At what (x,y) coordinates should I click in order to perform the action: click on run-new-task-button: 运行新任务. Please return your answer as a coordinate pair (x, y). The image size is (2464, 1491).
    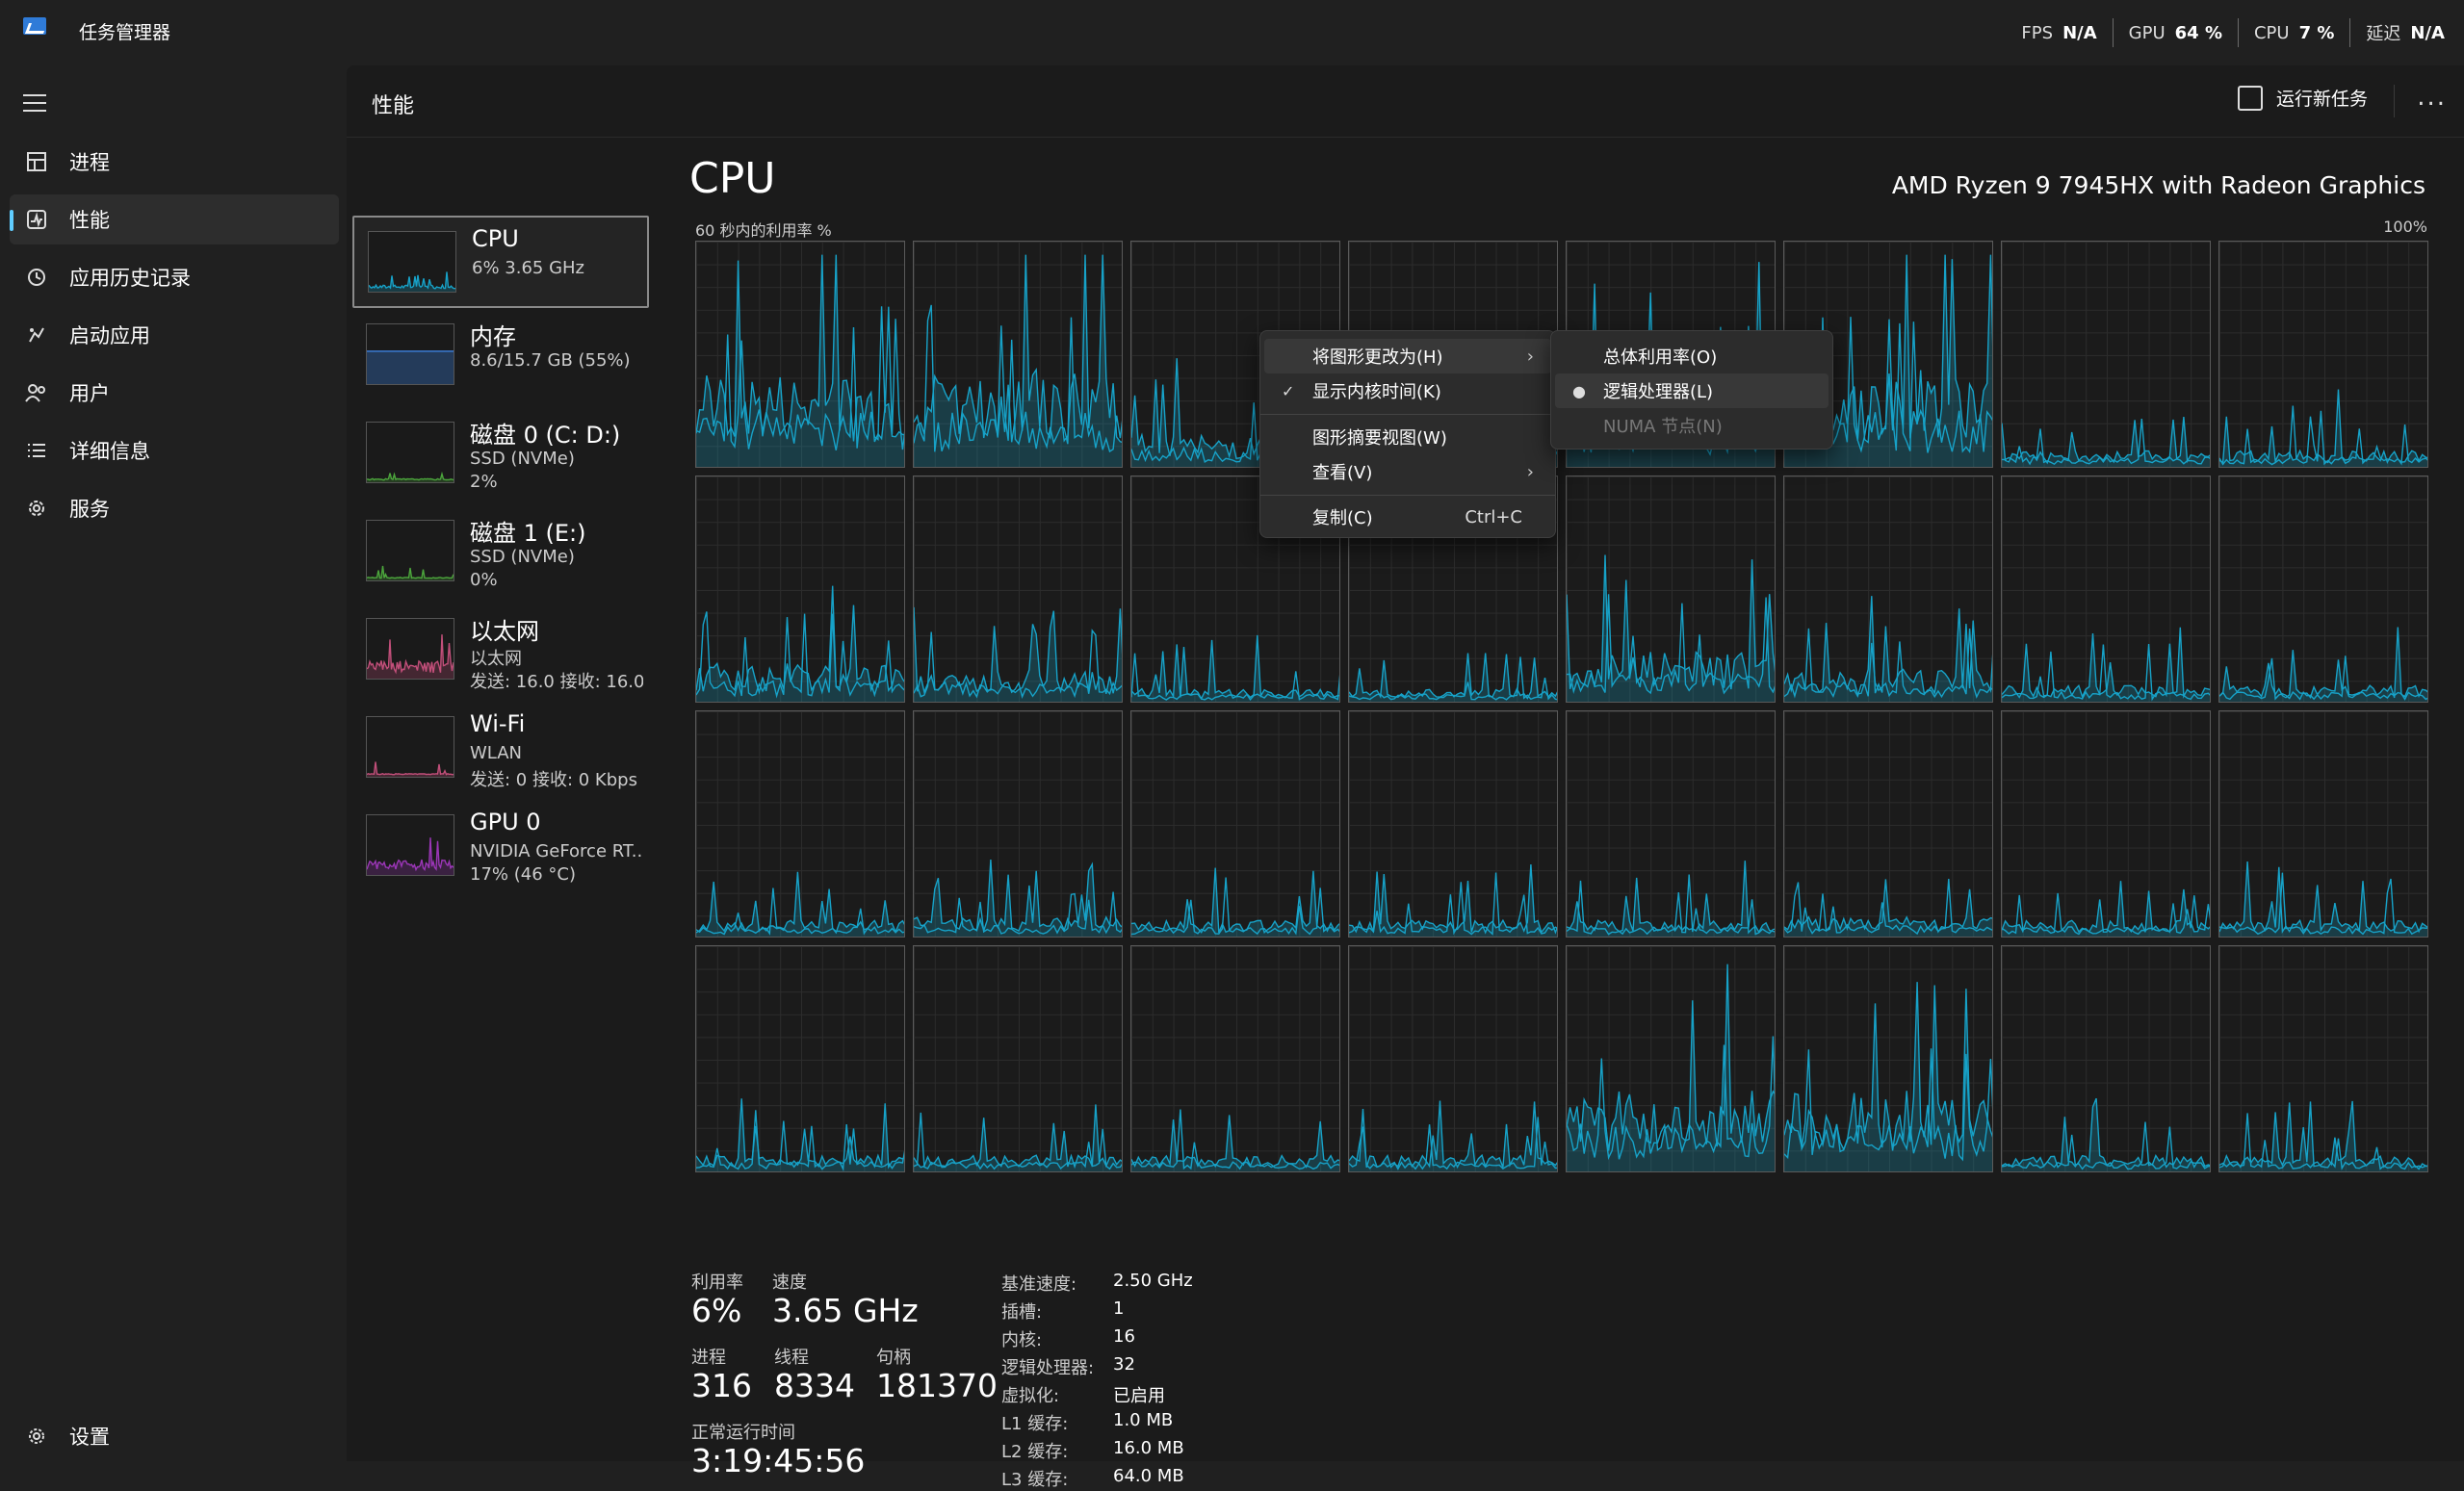
    Looking at the image, I should click on (2302, 98).